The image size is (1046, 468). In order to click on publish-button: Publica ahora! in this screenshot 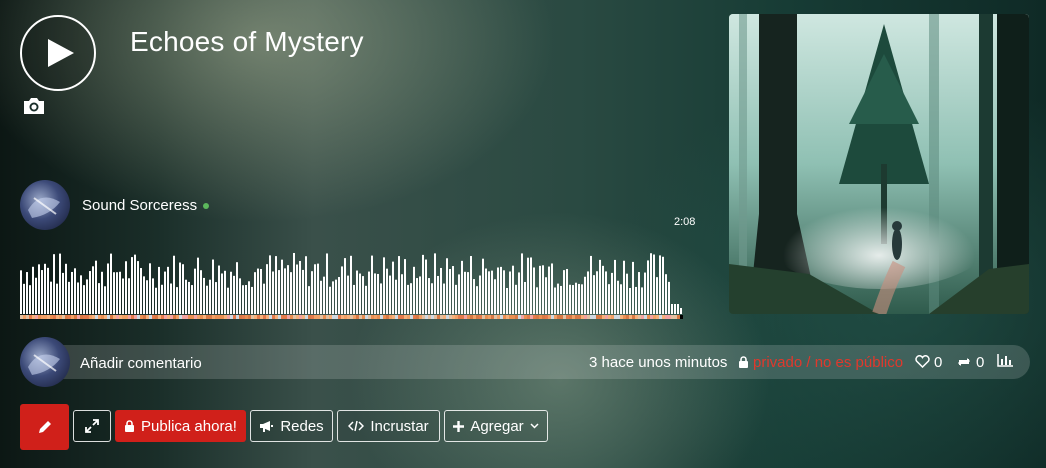, I will do `click(180, 426)`.